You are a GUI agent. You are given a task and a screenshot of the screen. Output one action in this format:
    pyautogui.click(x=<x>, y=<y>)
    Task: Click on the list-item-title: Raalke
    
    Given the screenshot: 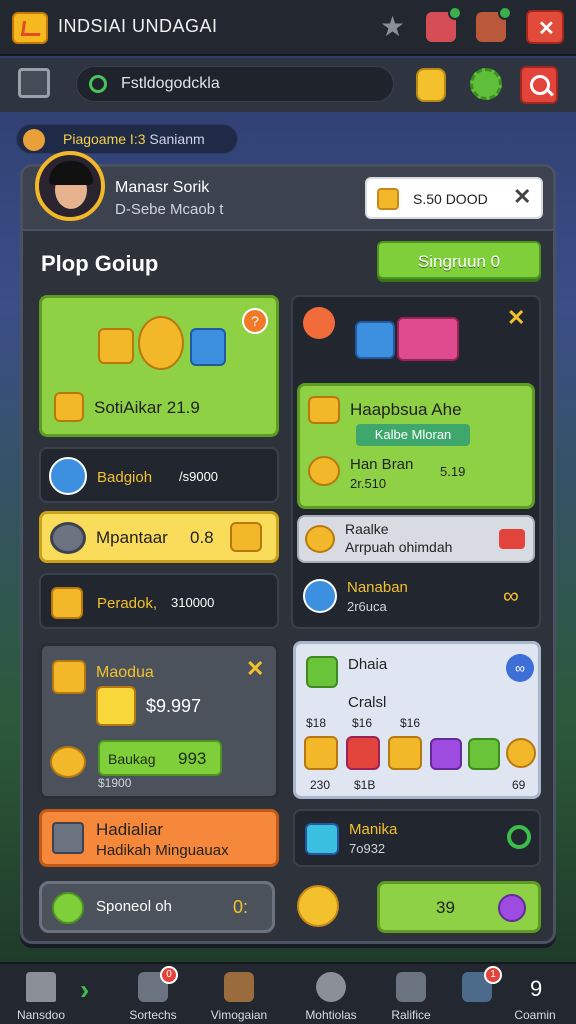 What is the action you would take?
    pyautogui.click(x=367, y=529)
    